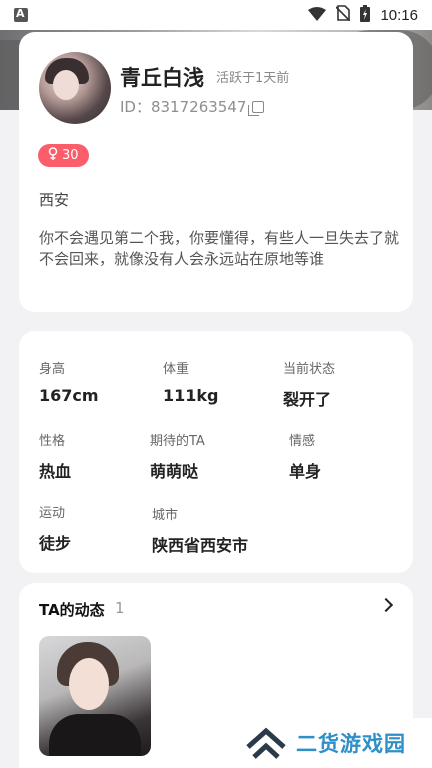 This screenshot has width=432, height=768. Describe the element at coordinates (183, 107) in the screenshot. I see `user-id-text: ID：8317263547` at that location.